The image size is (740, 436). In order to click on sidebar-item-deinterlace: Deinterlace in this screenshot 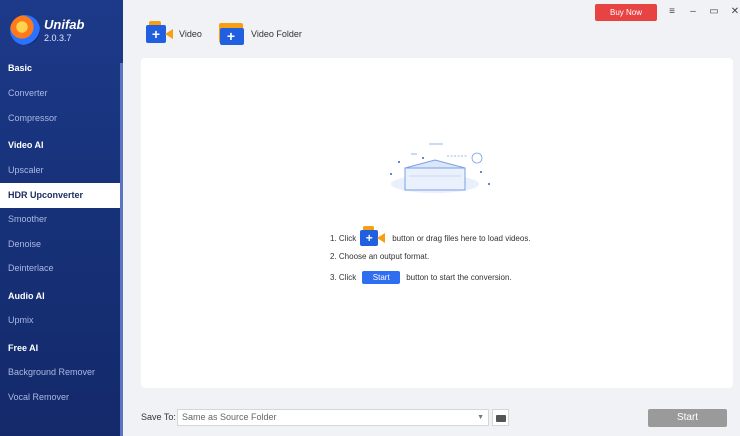, I will do `click(60, 268)`.